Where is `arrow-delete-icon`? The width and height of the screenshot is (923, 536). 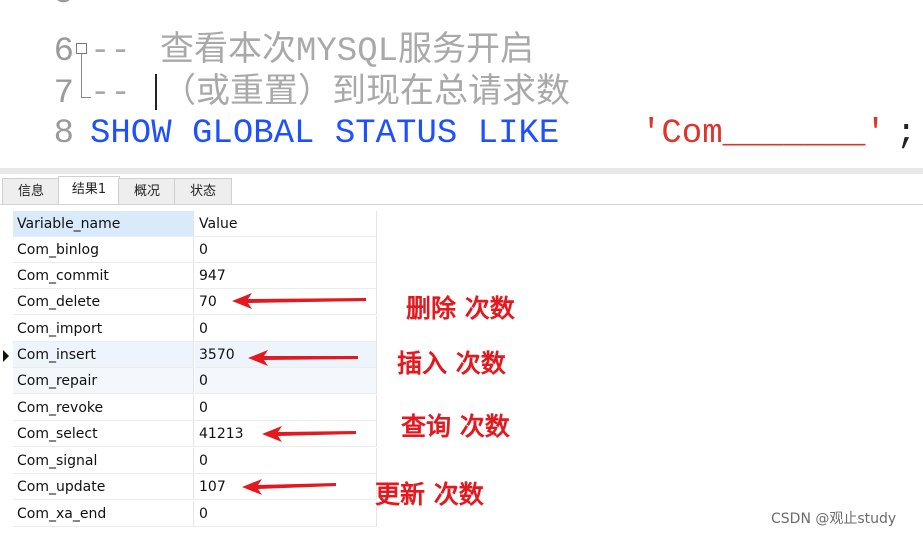 arrow-delete-icon is located at coordinates (299, 301).